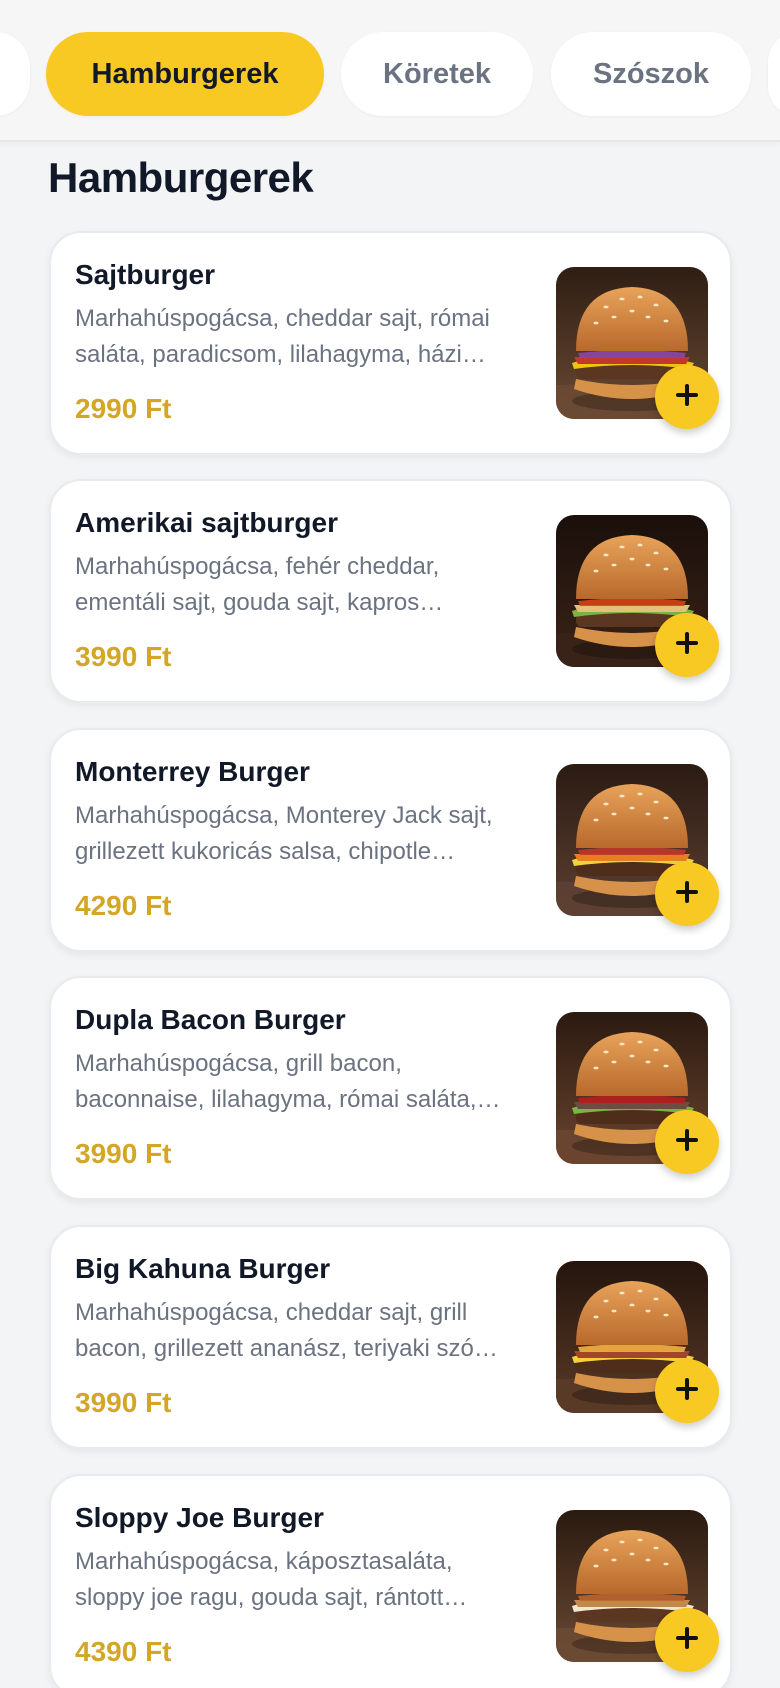 This screenshot has height=1688, width=780. I want to click on tab-hamburgerek: Hamburgerek, so click(185, 74).